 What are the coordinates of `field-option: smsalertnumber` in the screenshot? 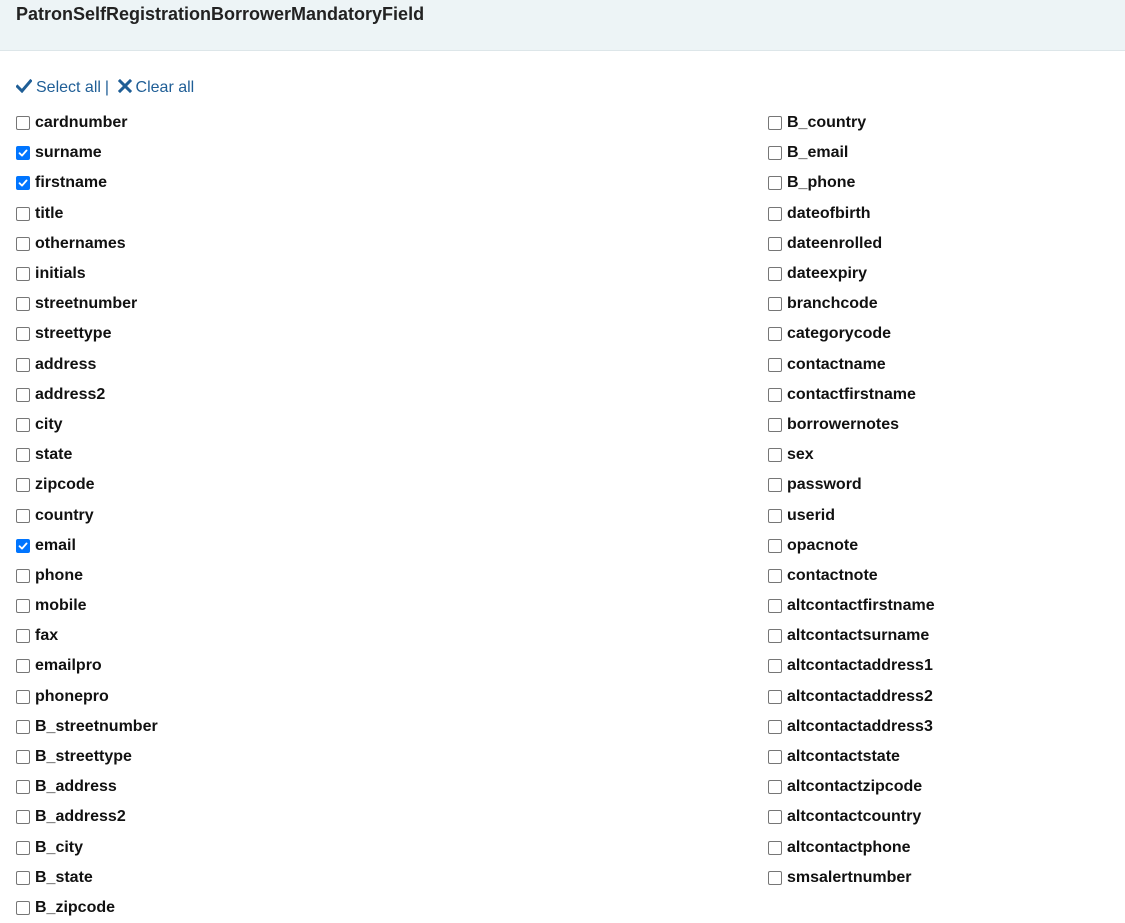 It's located at (851, 878).